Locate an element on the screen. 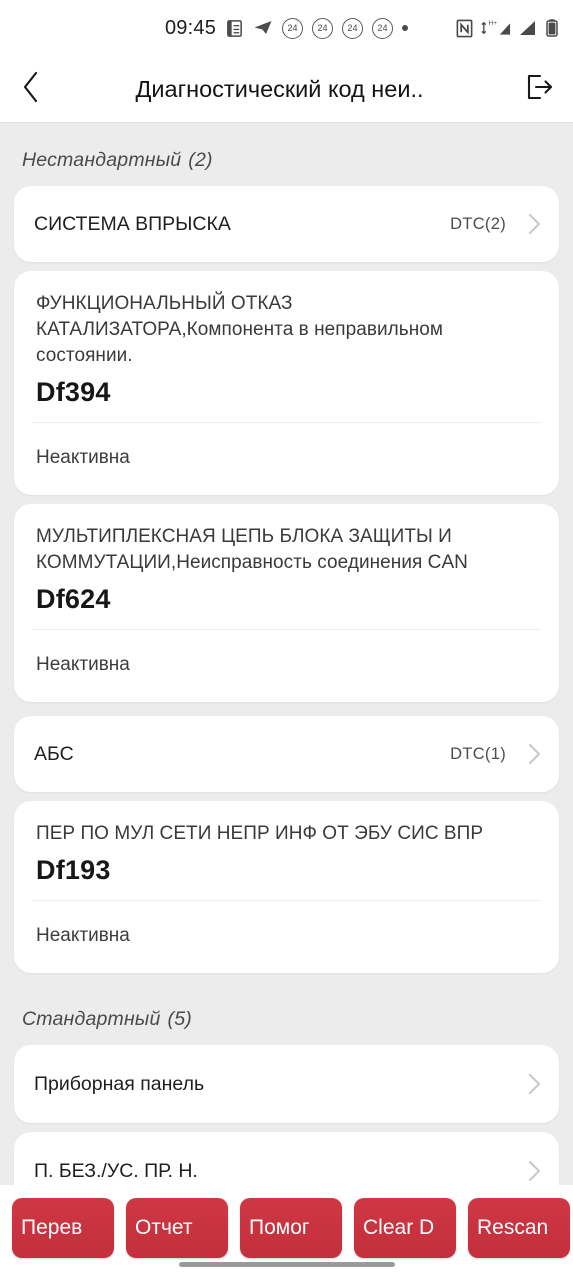 Image resolution: width=573 pixels, height=1280 pixels. home-indicator is located at coordinates (286, 1264).